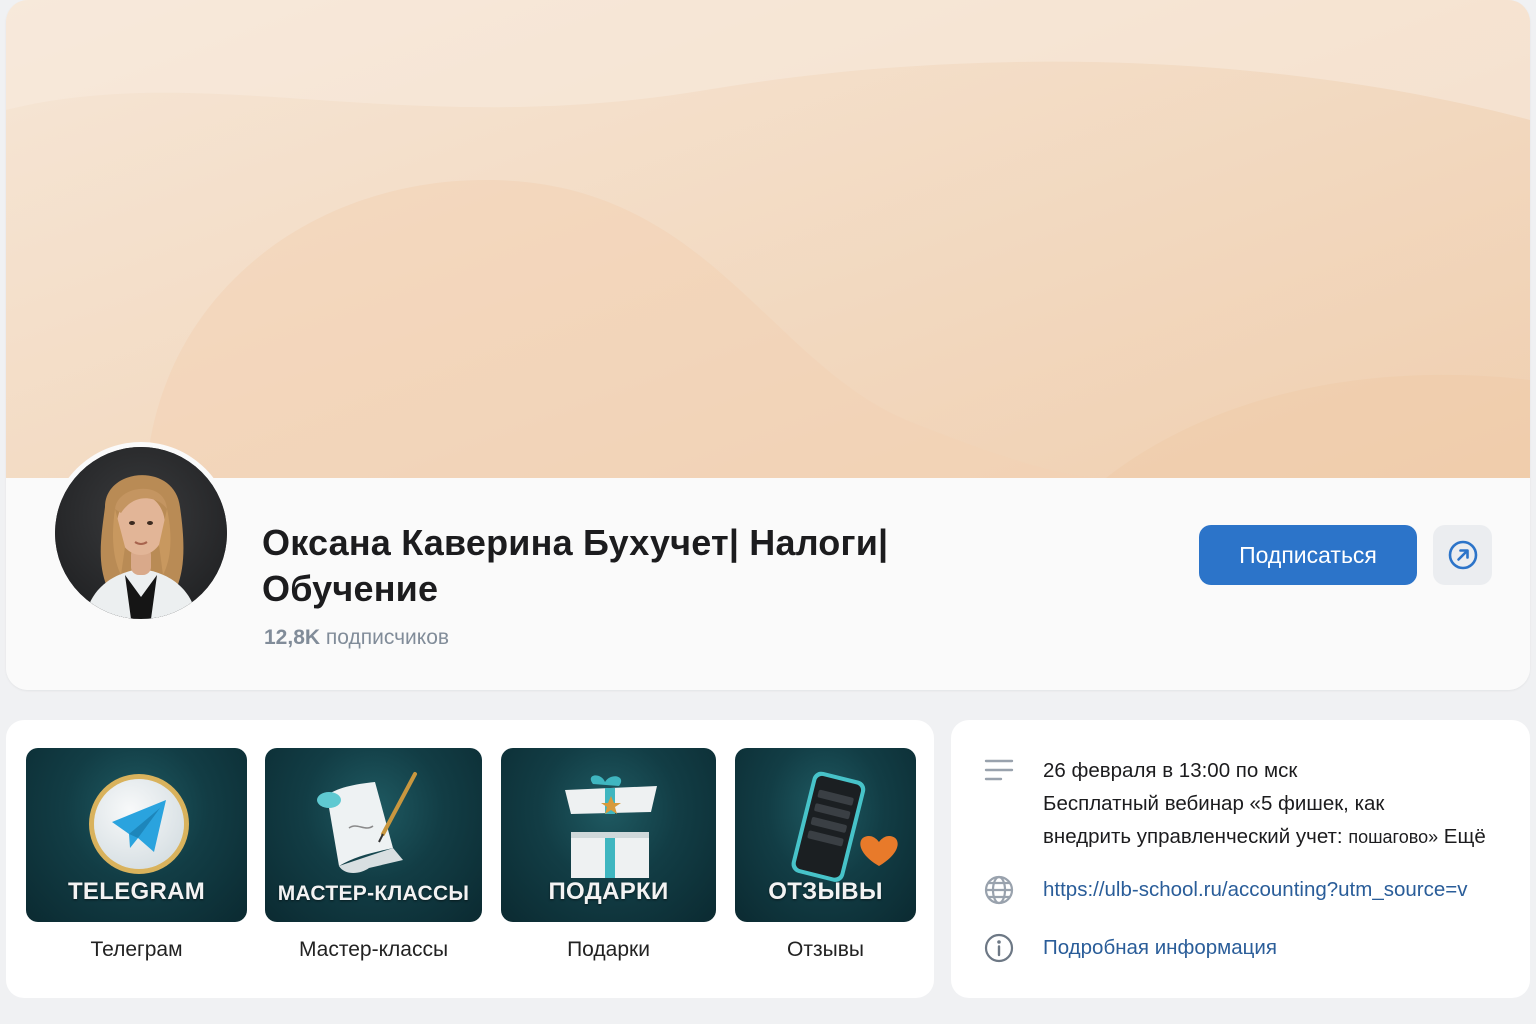 This screenshot has height=1024, width=1536. I want to click on subscribe-button: Подписаться, so click(1308, 555).